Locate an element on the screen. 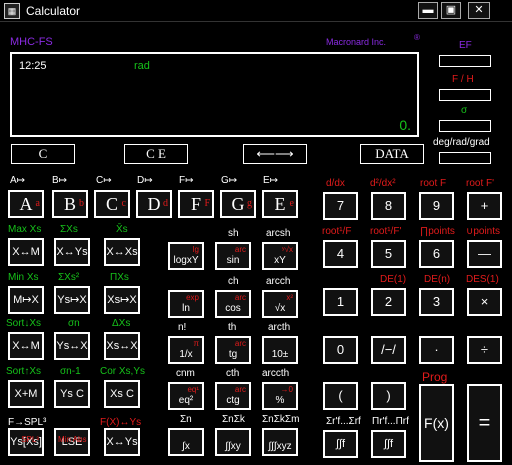 The width and height of the screenshot is (512, 465). key-open-paren: ( is located at coordinates (340, 396).